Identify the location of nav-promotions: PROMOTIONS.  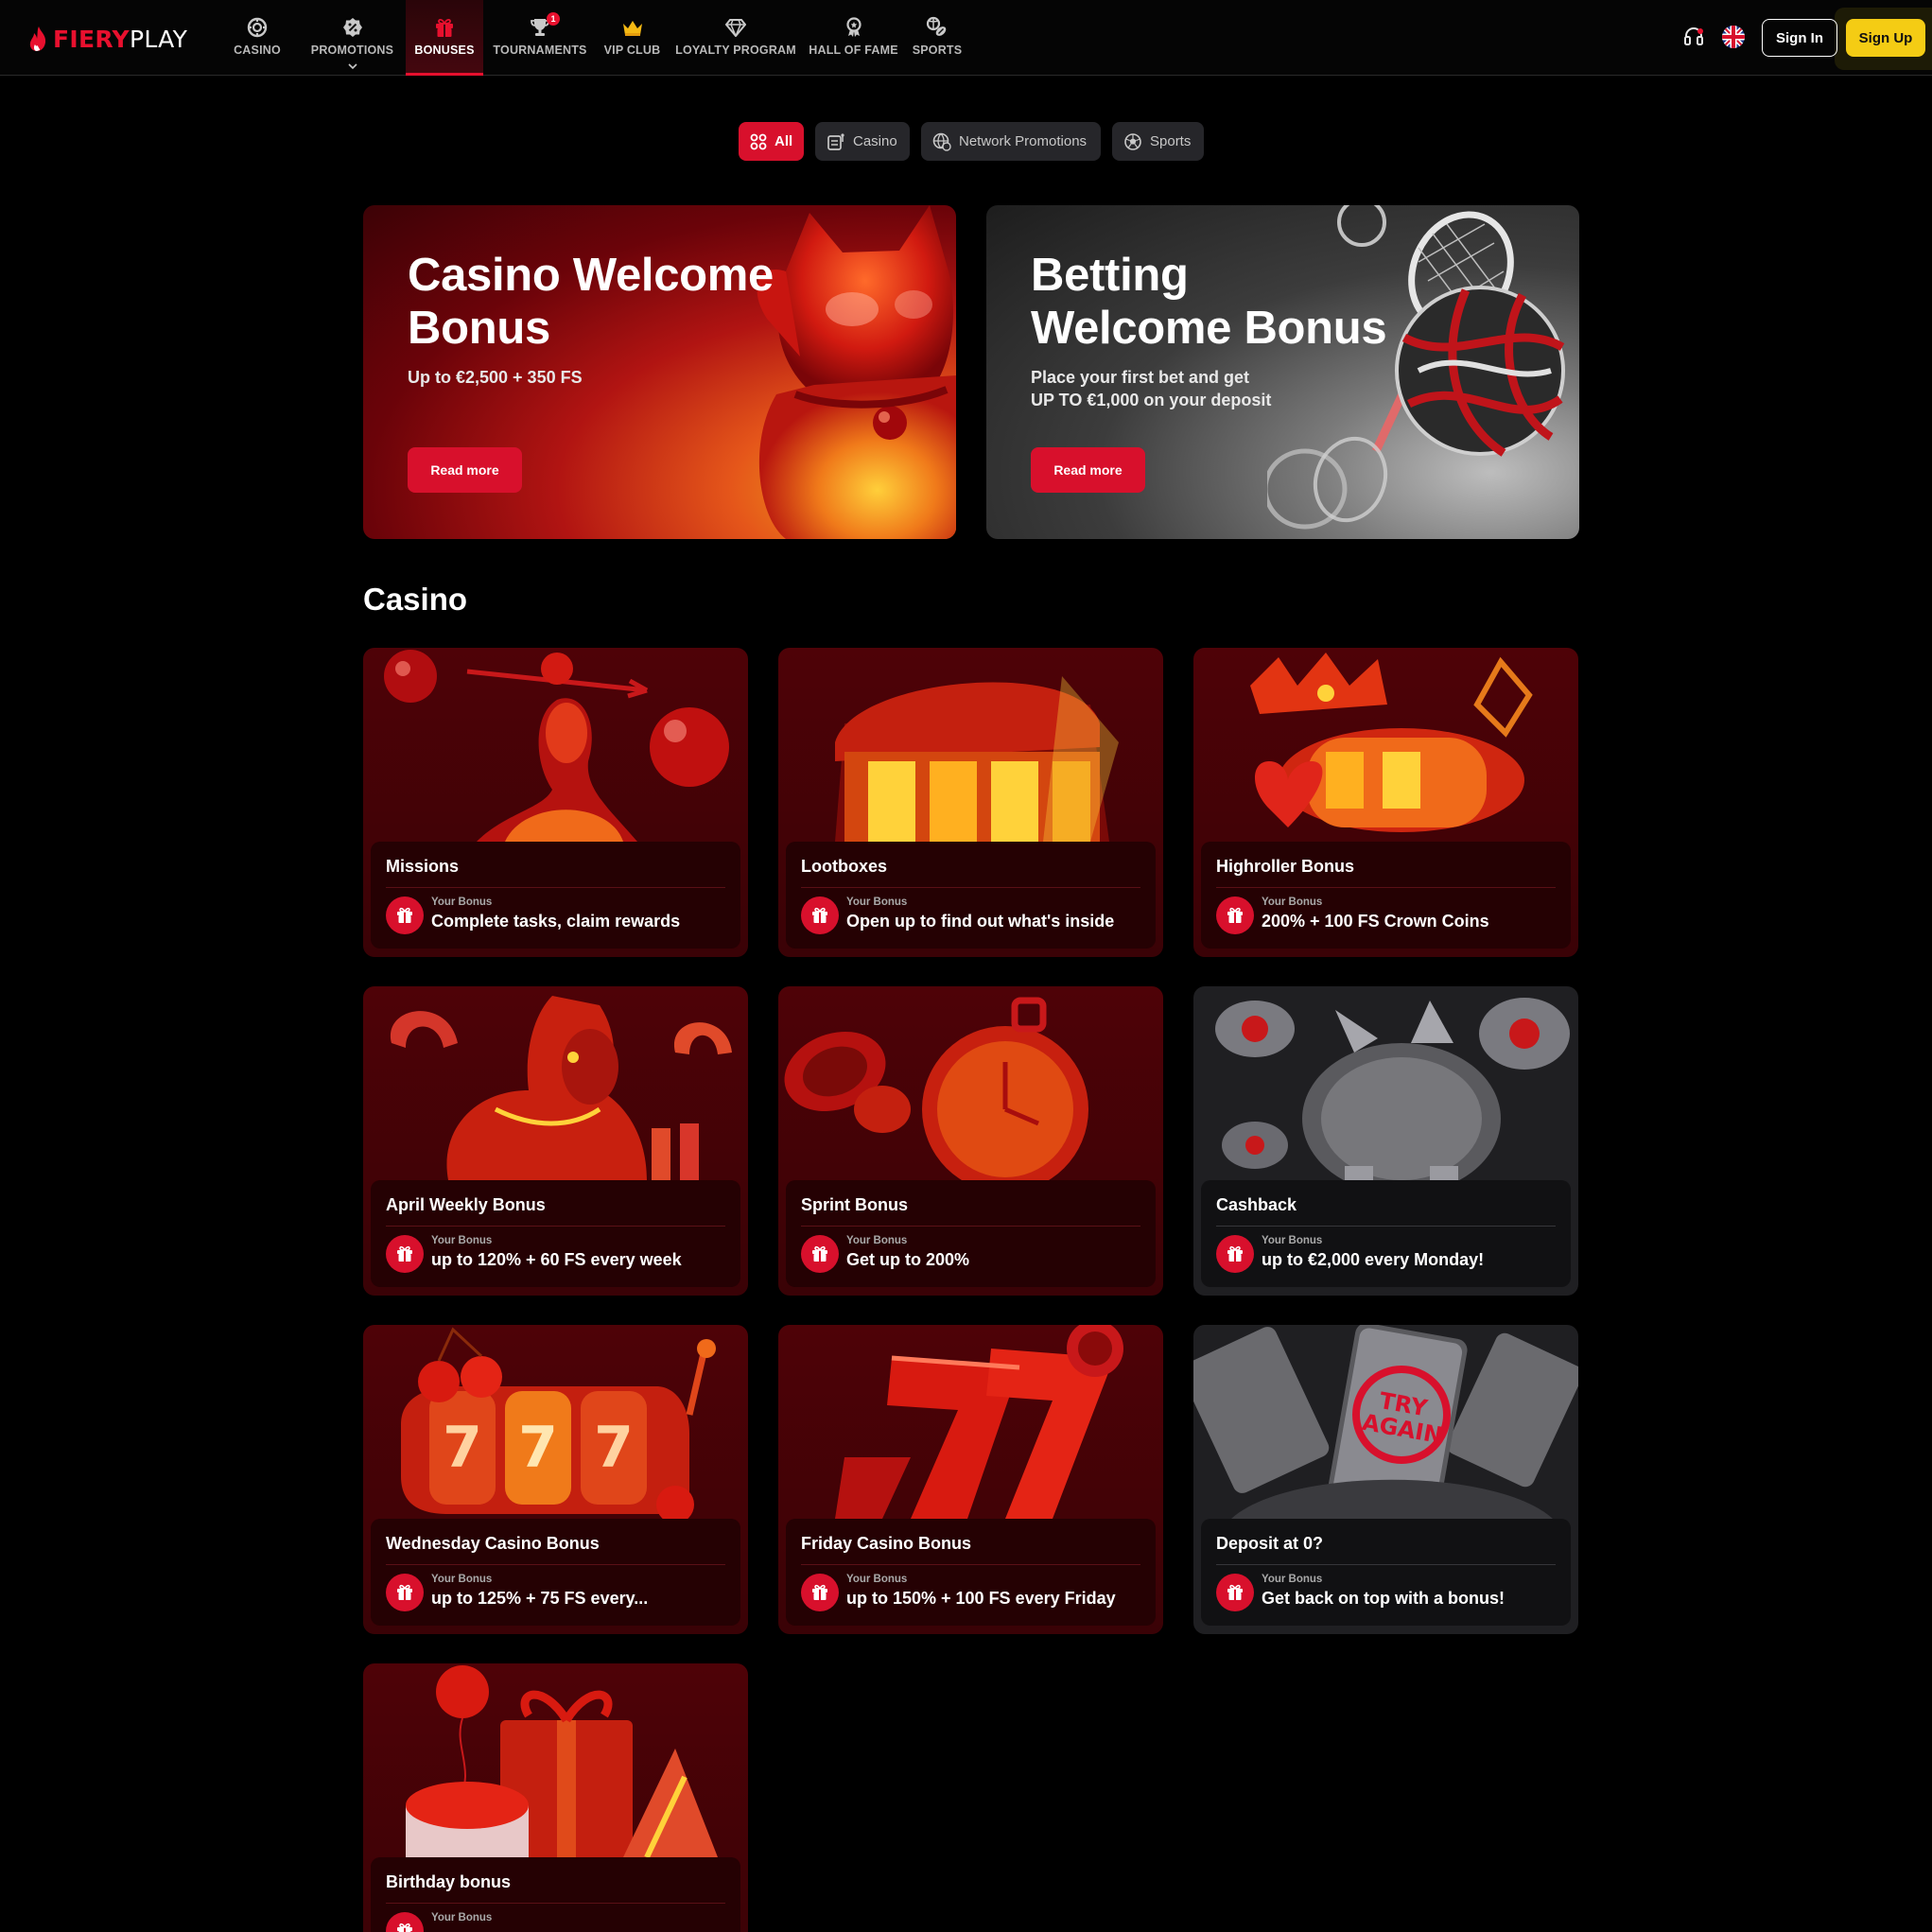
(352, 38).